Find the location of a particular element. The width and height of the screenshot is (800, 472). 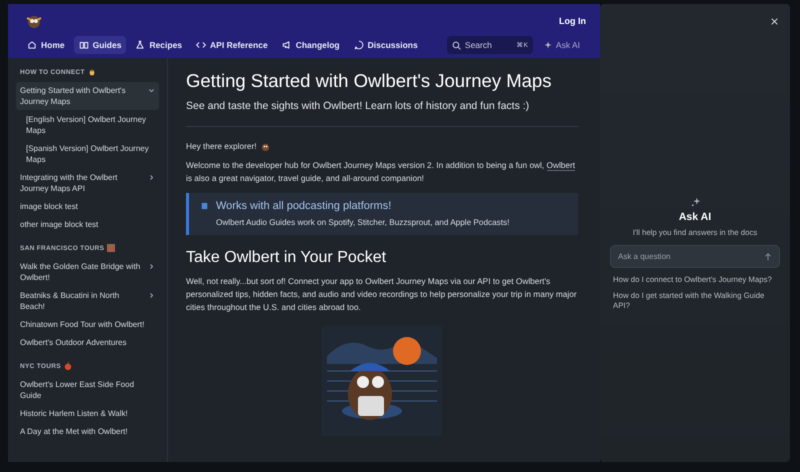

sidebar-item: Getting Started with Owlbert's Journey Maps is located at coordinates (87, 96).